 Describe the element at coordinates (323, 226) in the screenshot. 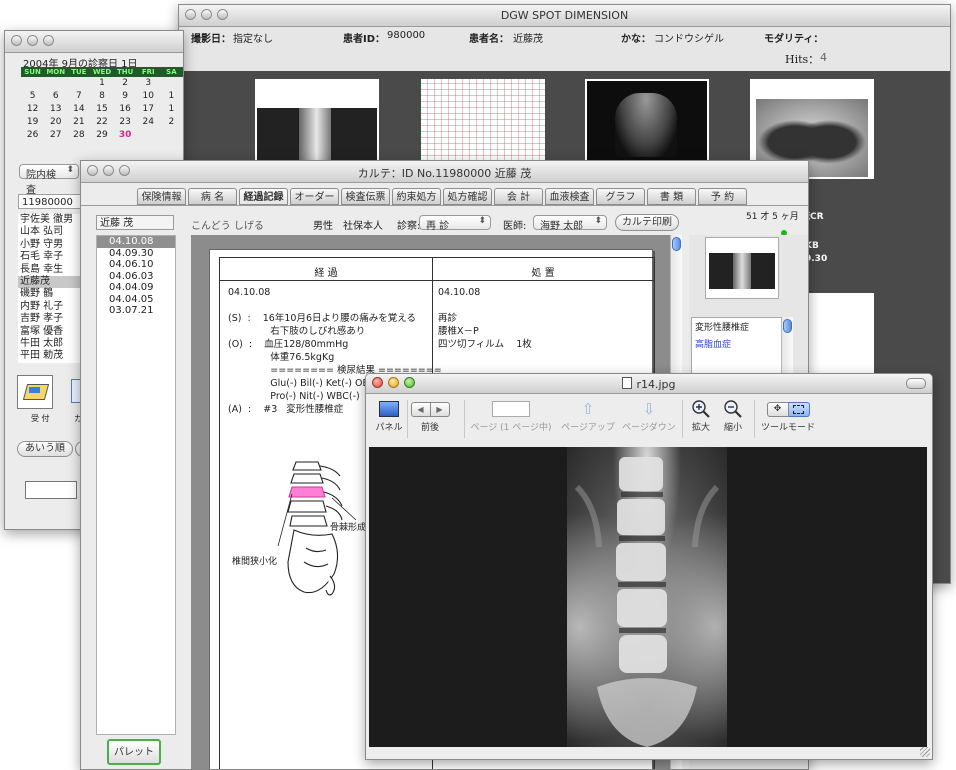

I see `gender: 男性` at that location.